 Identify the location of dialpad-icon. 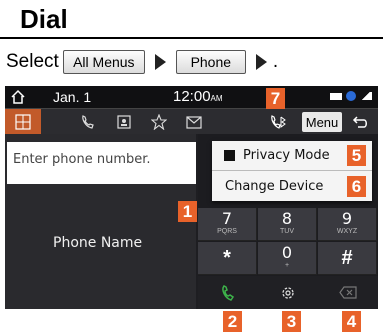
(23, 122).